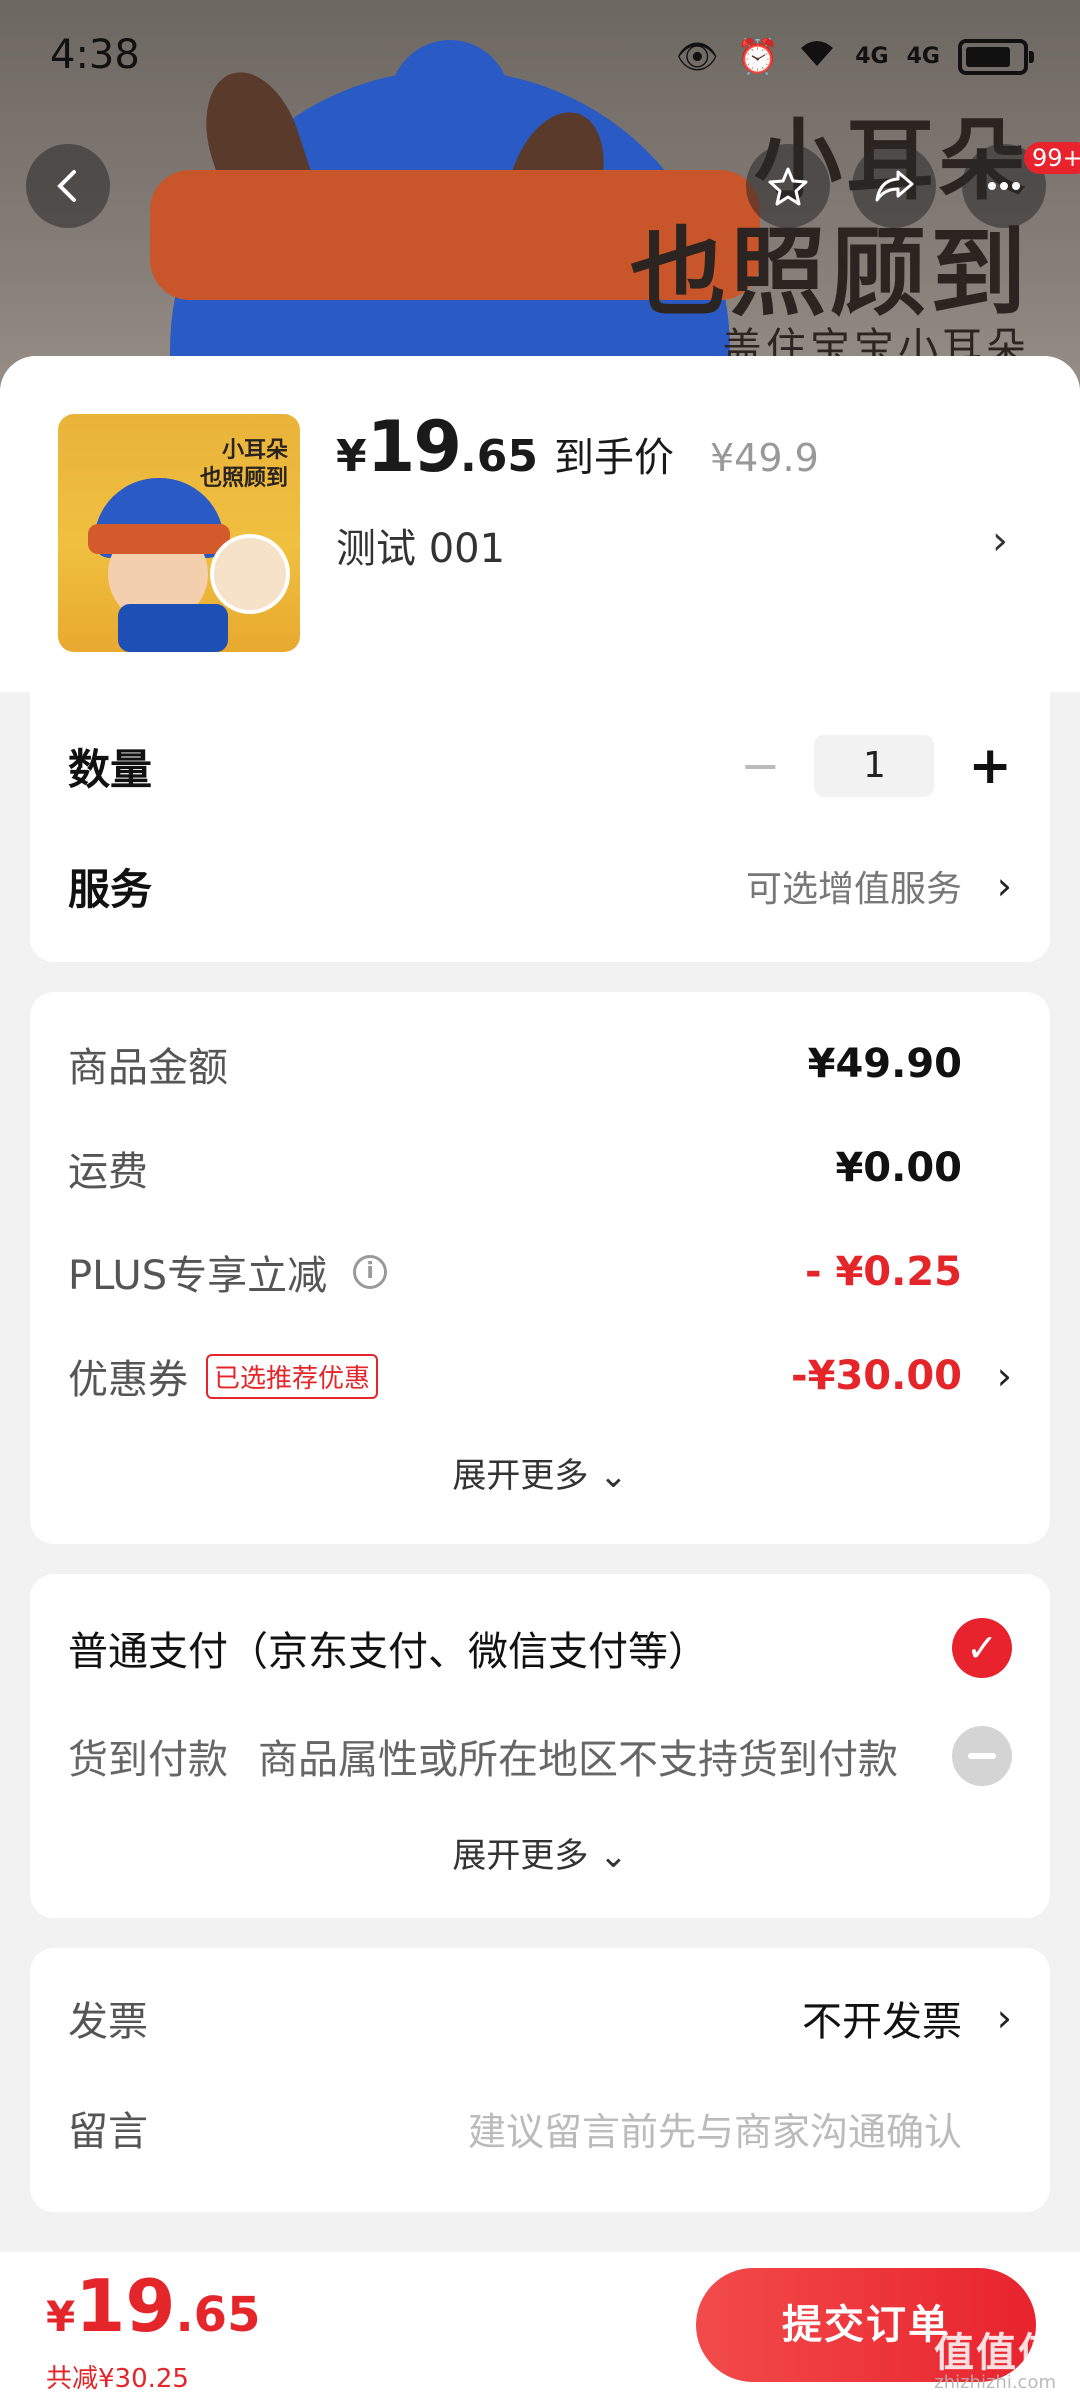 This screenshot has height=2400, width=1080. Describe the element at coordinates (540, 55) in the screenshot. I see `status-bar: 4:38 👁 ⏰ 4G 4G` at that location.